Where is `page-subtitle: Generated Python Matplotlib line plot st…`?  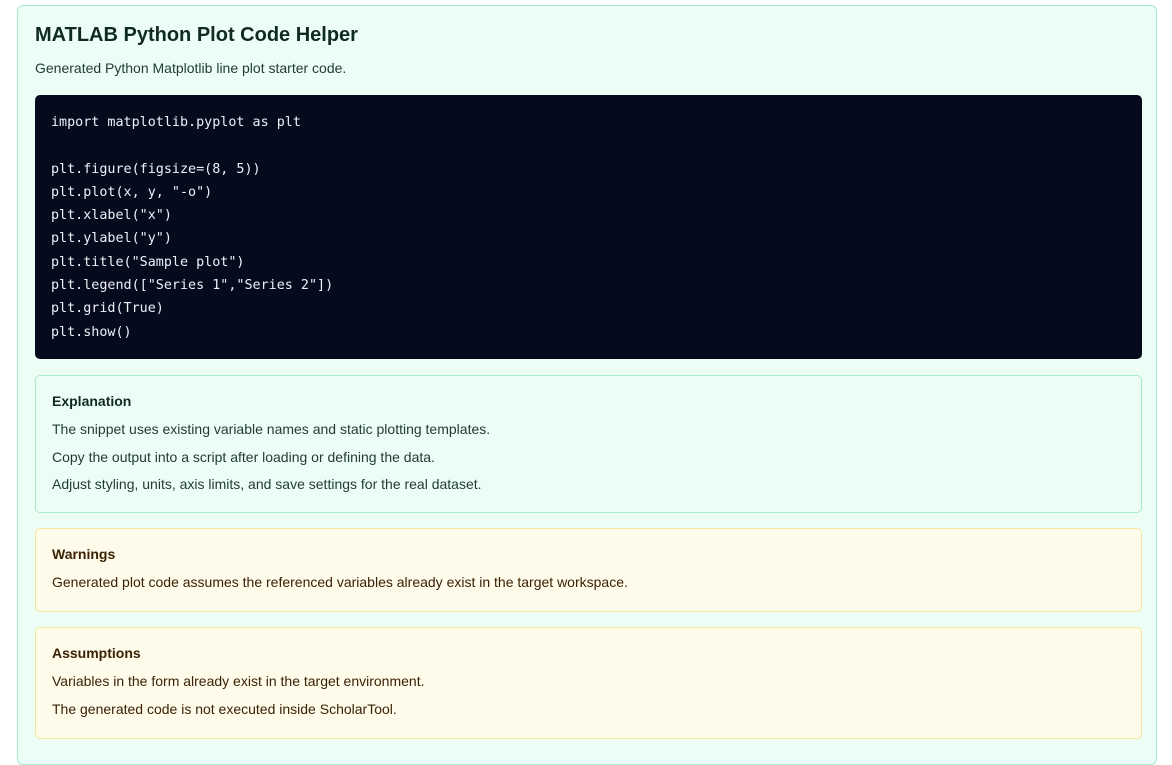 page-subtitle: Generated Python Matplotlib line plot st… is located at coordinates (191, 68).